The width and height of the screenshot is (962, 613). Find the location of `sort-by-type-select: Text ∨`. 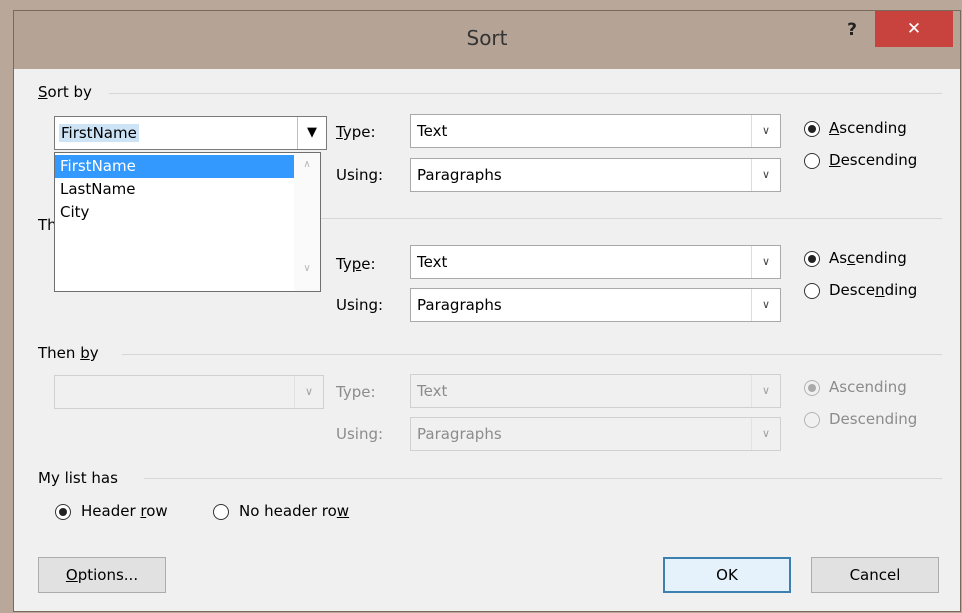

sort-by-type-select: Text ∨ is located at coordinates (595, 131).